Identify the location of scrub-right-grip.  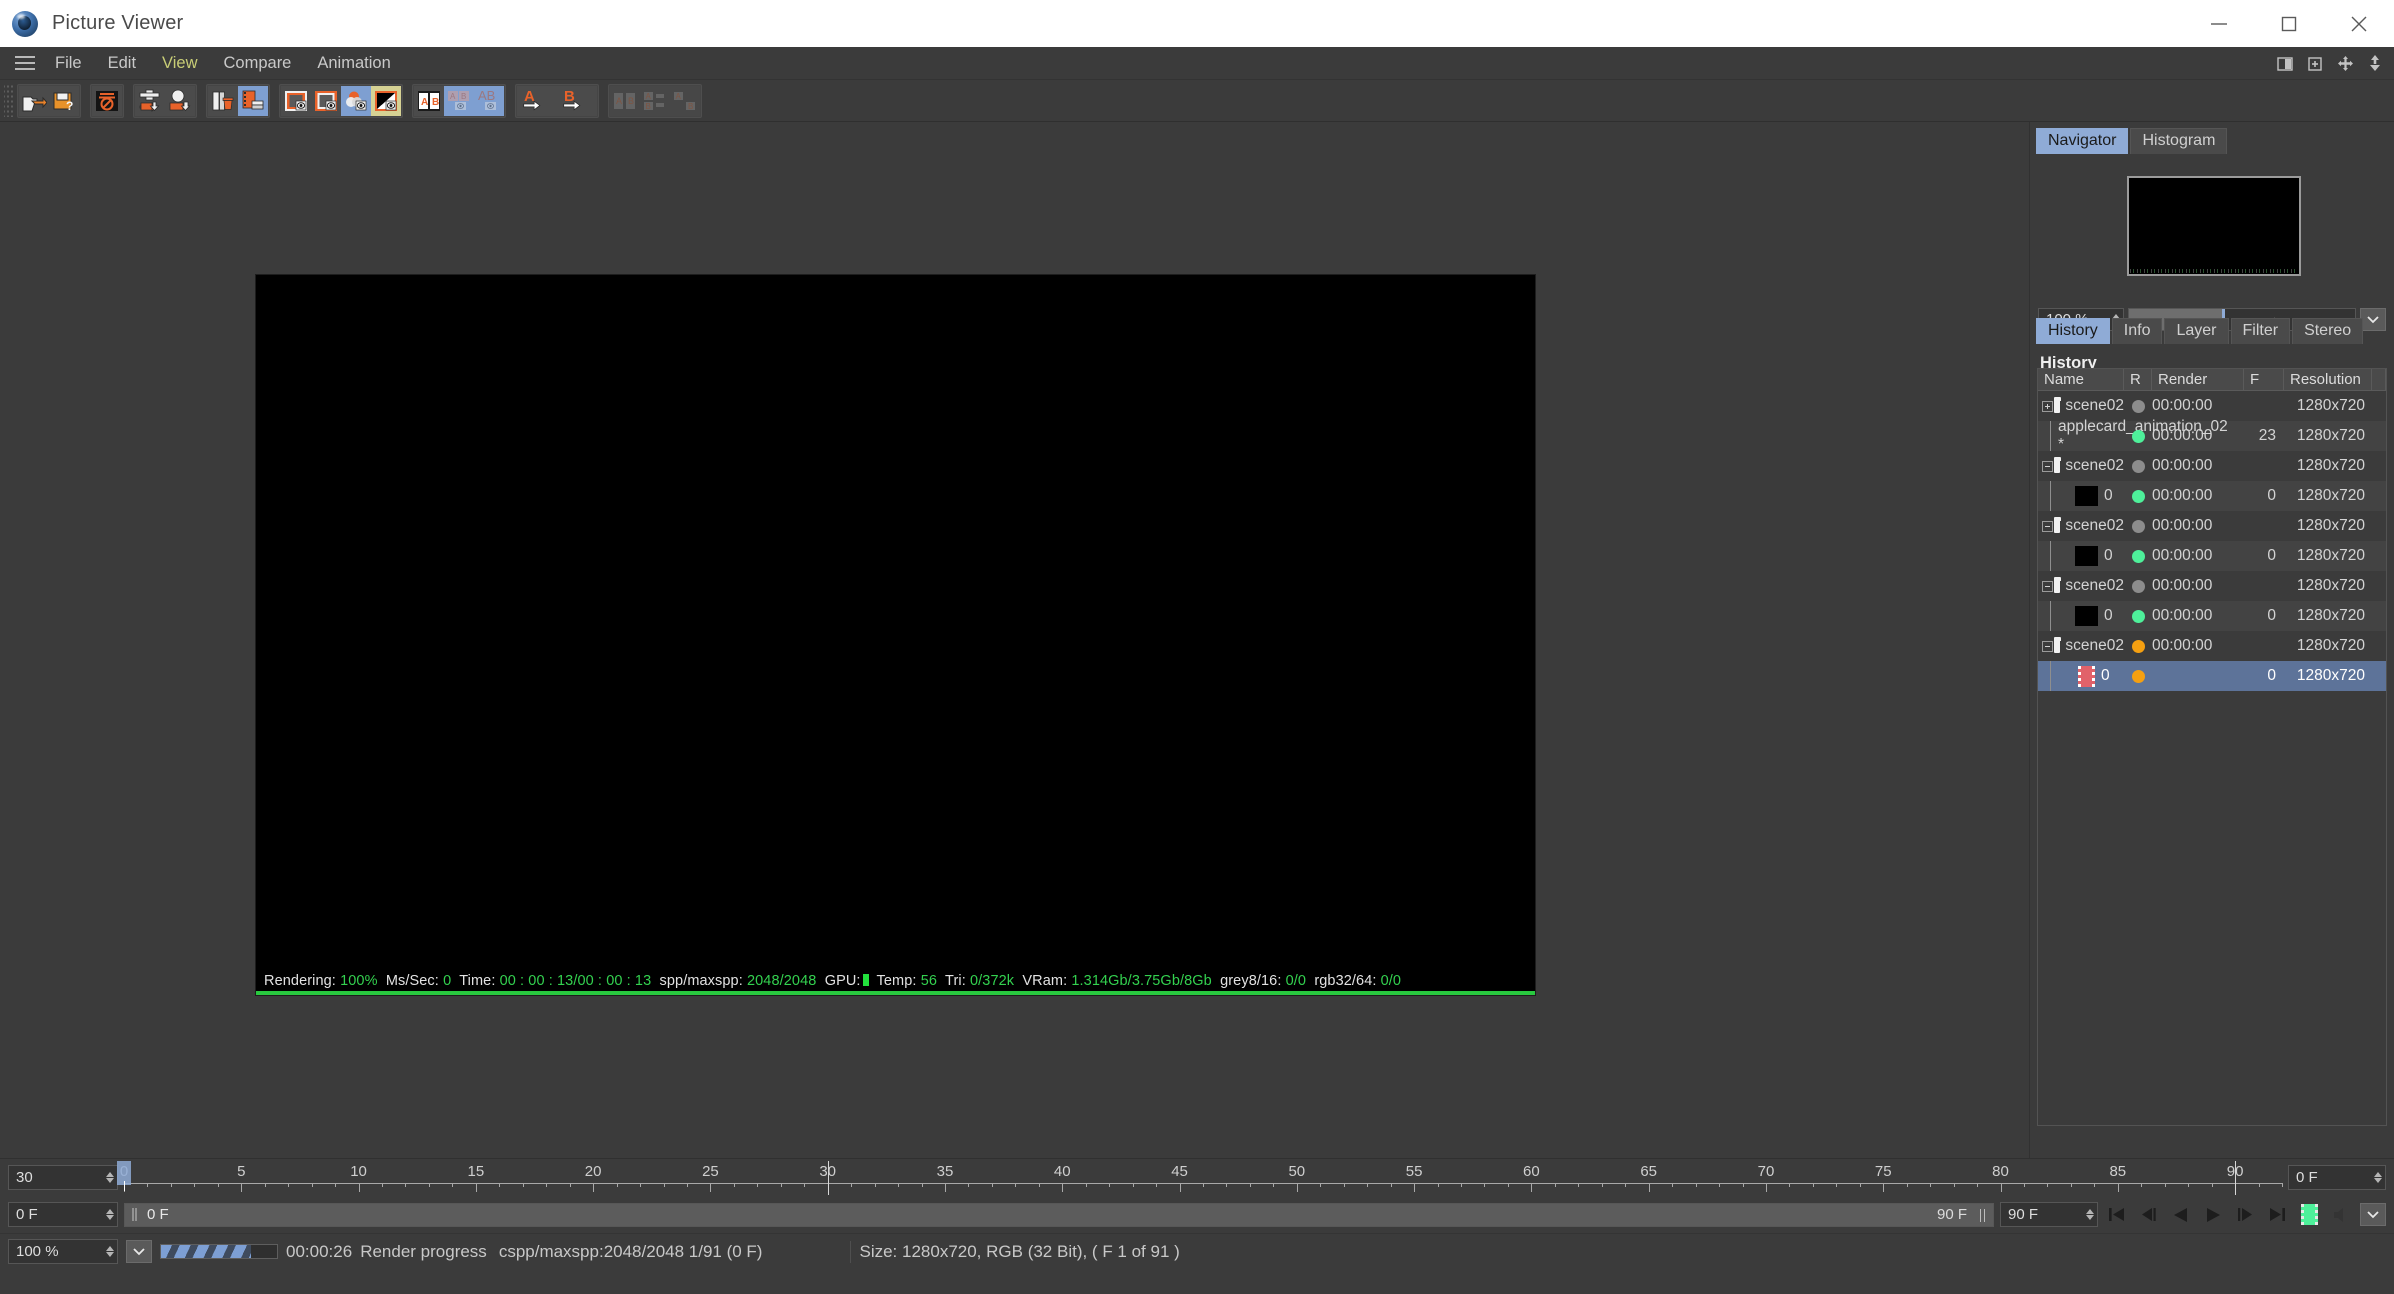
(1982, 1215).